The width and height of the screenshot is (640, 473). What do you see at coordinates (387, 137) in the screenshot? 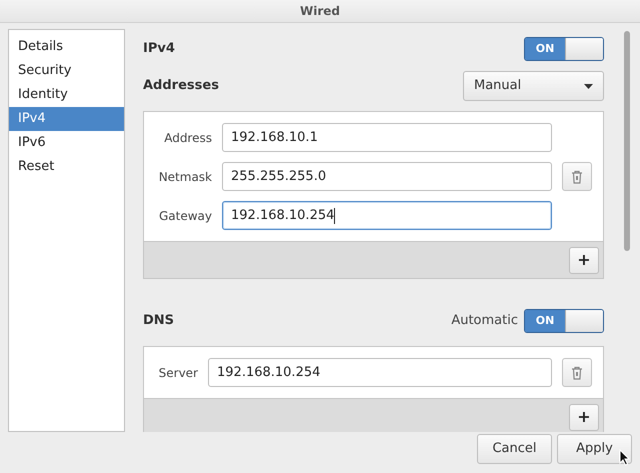
I see `input-field: 192.168.10.1` at bounding box center [387, 137].